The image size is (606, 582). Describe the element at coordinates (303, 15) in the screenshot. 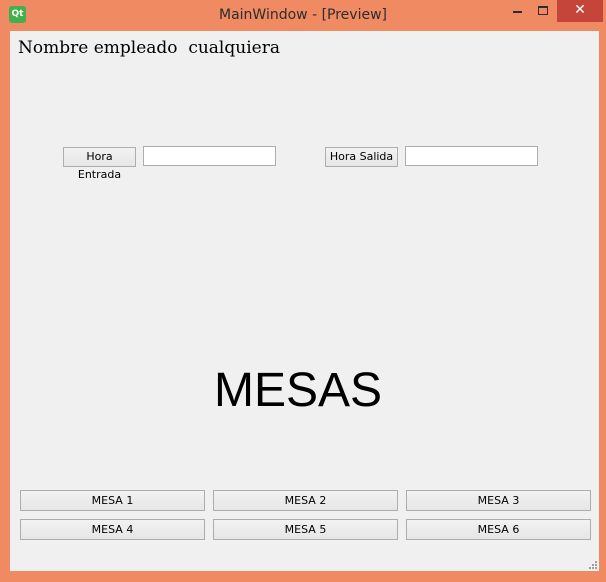

I see `title-bar: Qt MainWindow - [Preview] ✕` at that location.